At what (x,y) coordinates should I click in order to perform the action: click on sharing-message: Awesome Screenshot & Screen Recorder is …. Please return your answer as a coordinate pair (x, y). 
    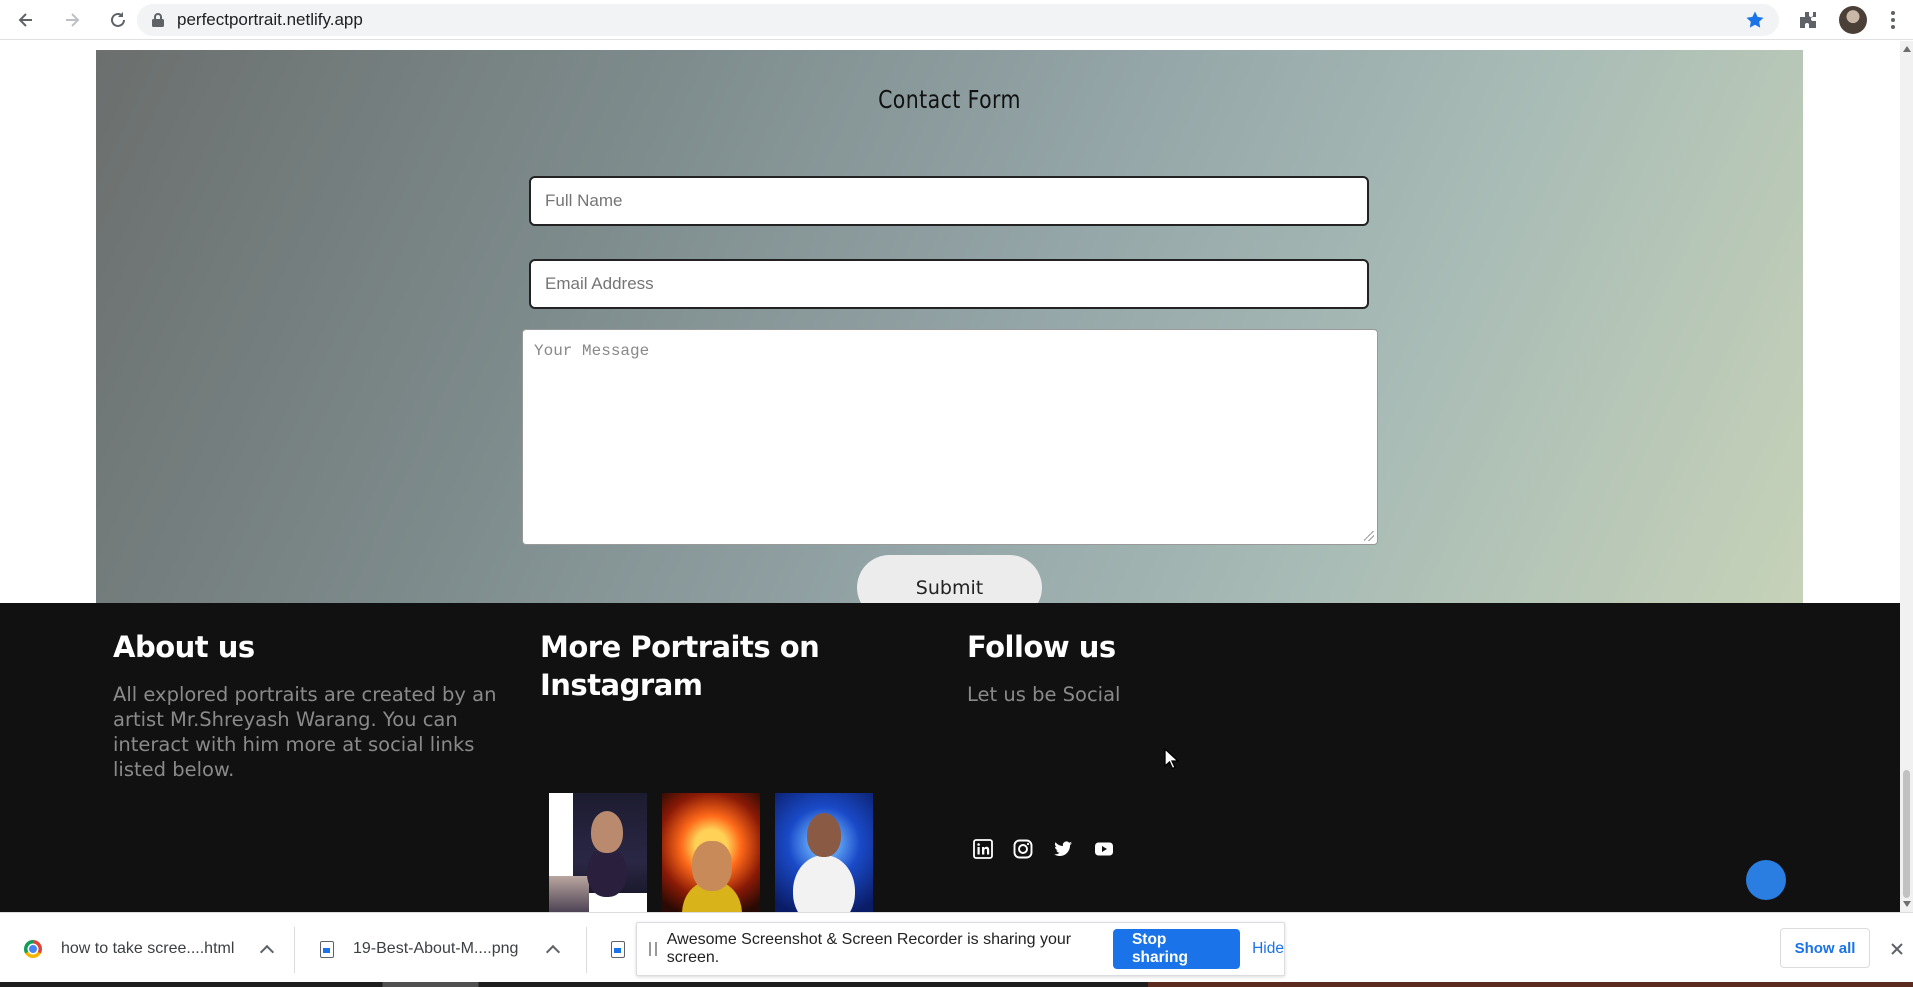
    Looking at the image, I should click on (869, 948).